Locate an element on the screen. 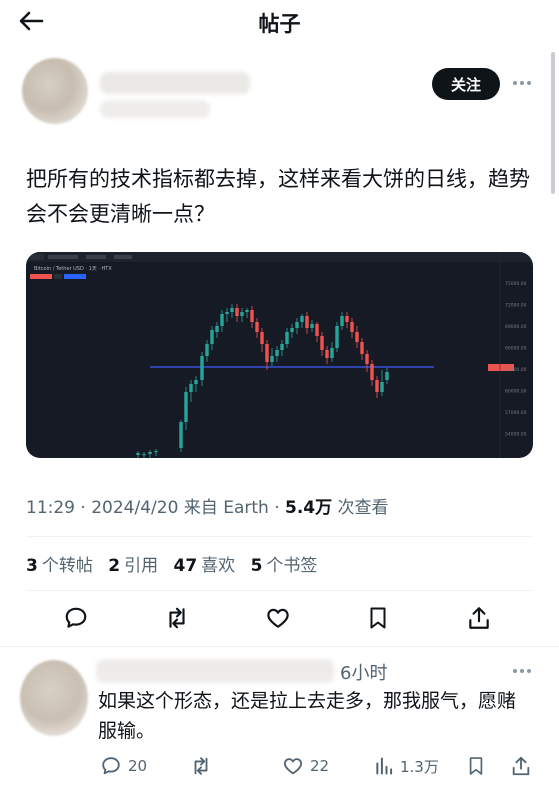 The width and height of the screenshot is (559, 798). author-name-blurred is located at coordinates (175, 83).